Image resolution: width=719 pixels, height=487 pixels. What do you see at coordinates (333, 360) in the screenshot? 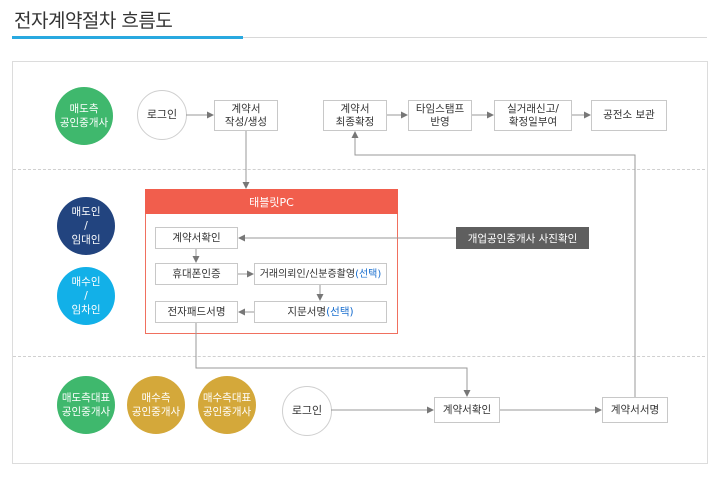
I see `arrow-pad-sign-to-row3-check` at bounding box center [333, 360].